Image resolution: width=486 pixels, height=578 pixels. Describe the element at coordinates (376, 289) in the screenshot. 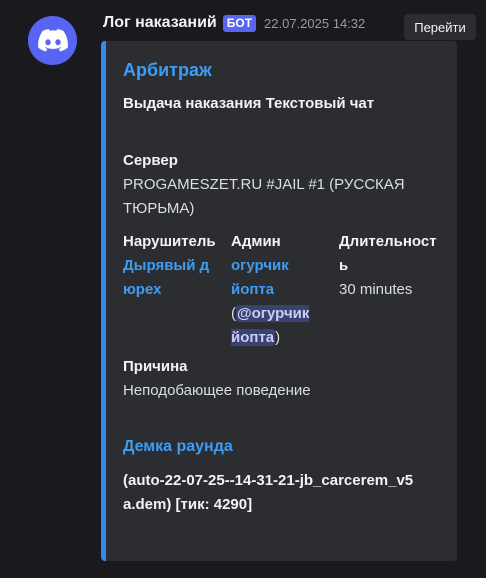

I see `field-duration-value: 30 minutes` at that location.